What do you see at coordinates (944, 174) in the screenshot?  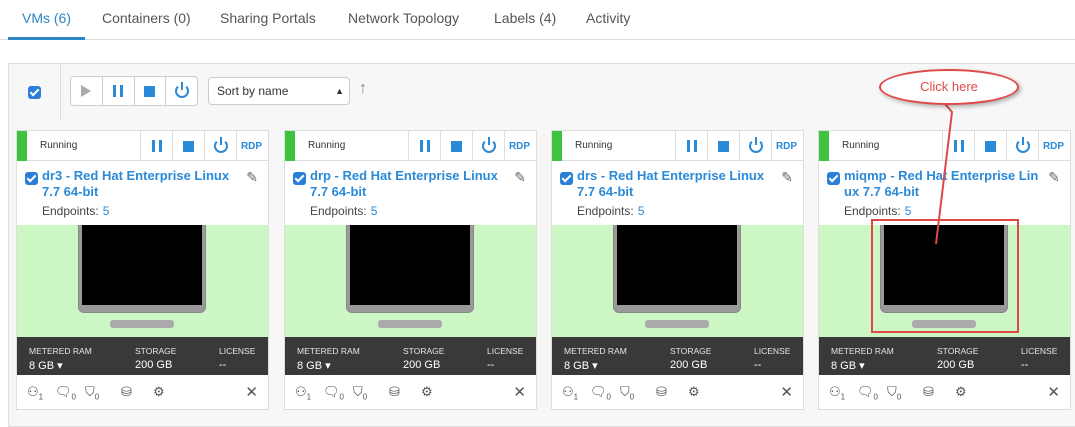 I see `callout-pointer` at bounding box center [944, 174].